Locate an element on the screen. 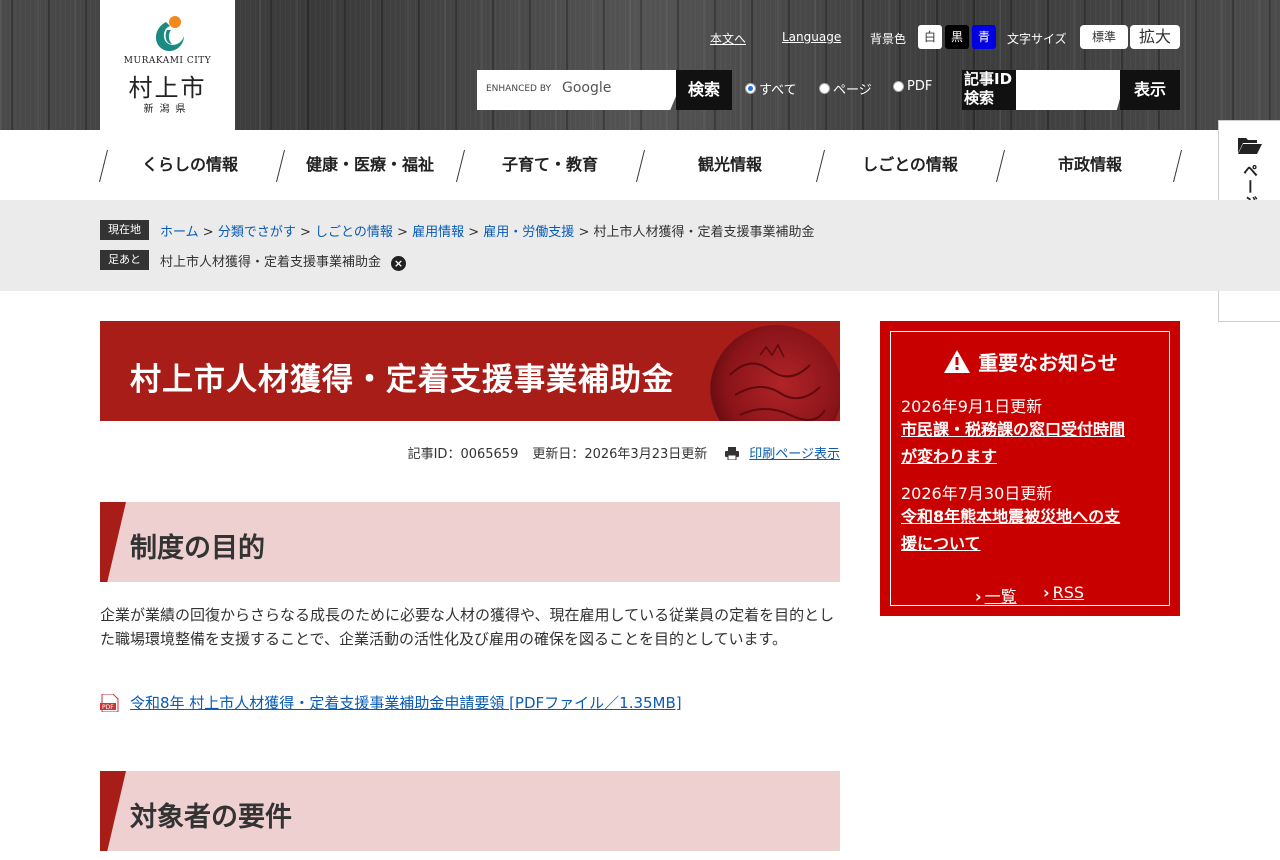 Image resolution: width=1280 pixels, height=860 pixels. radio-pdf: PDF is located at coordinates (912, 86).